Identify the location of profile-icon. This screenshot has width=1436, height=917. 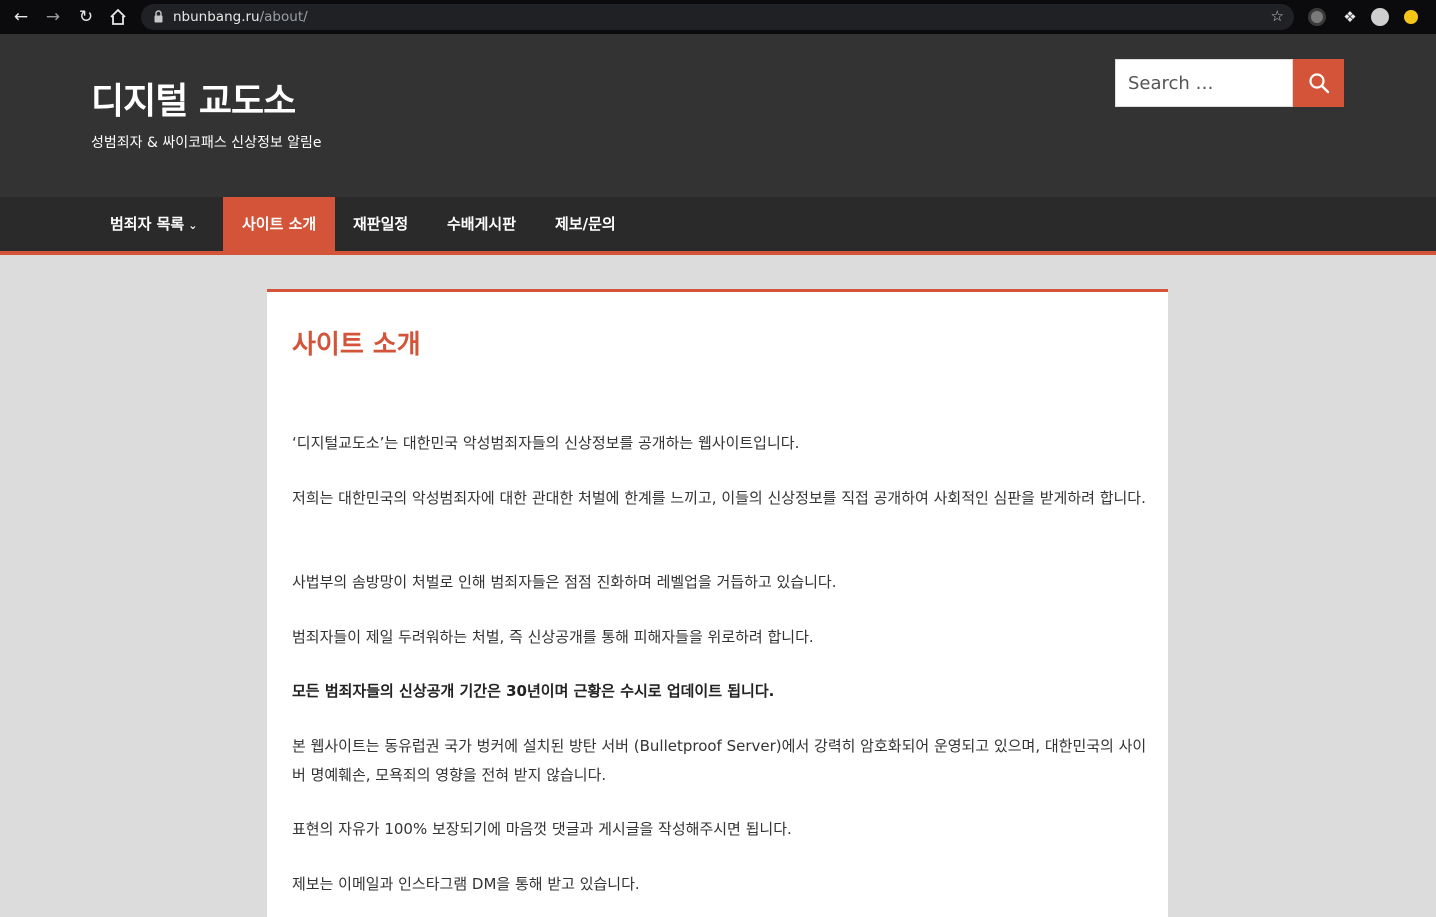
(1380, 17).